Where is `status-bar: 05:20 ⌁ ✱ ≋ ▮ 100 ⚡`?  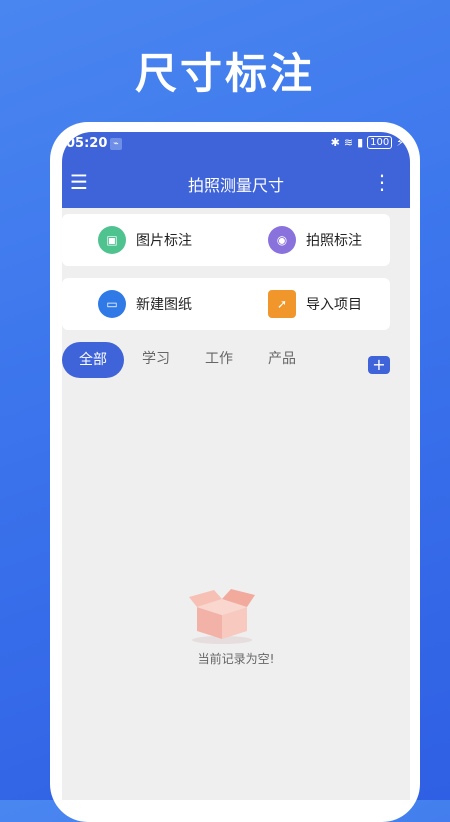
status-bar: 05:20 ⌁ ✱ ≋ ▮ 100 ⚡ is located at coordinates (236, 145).